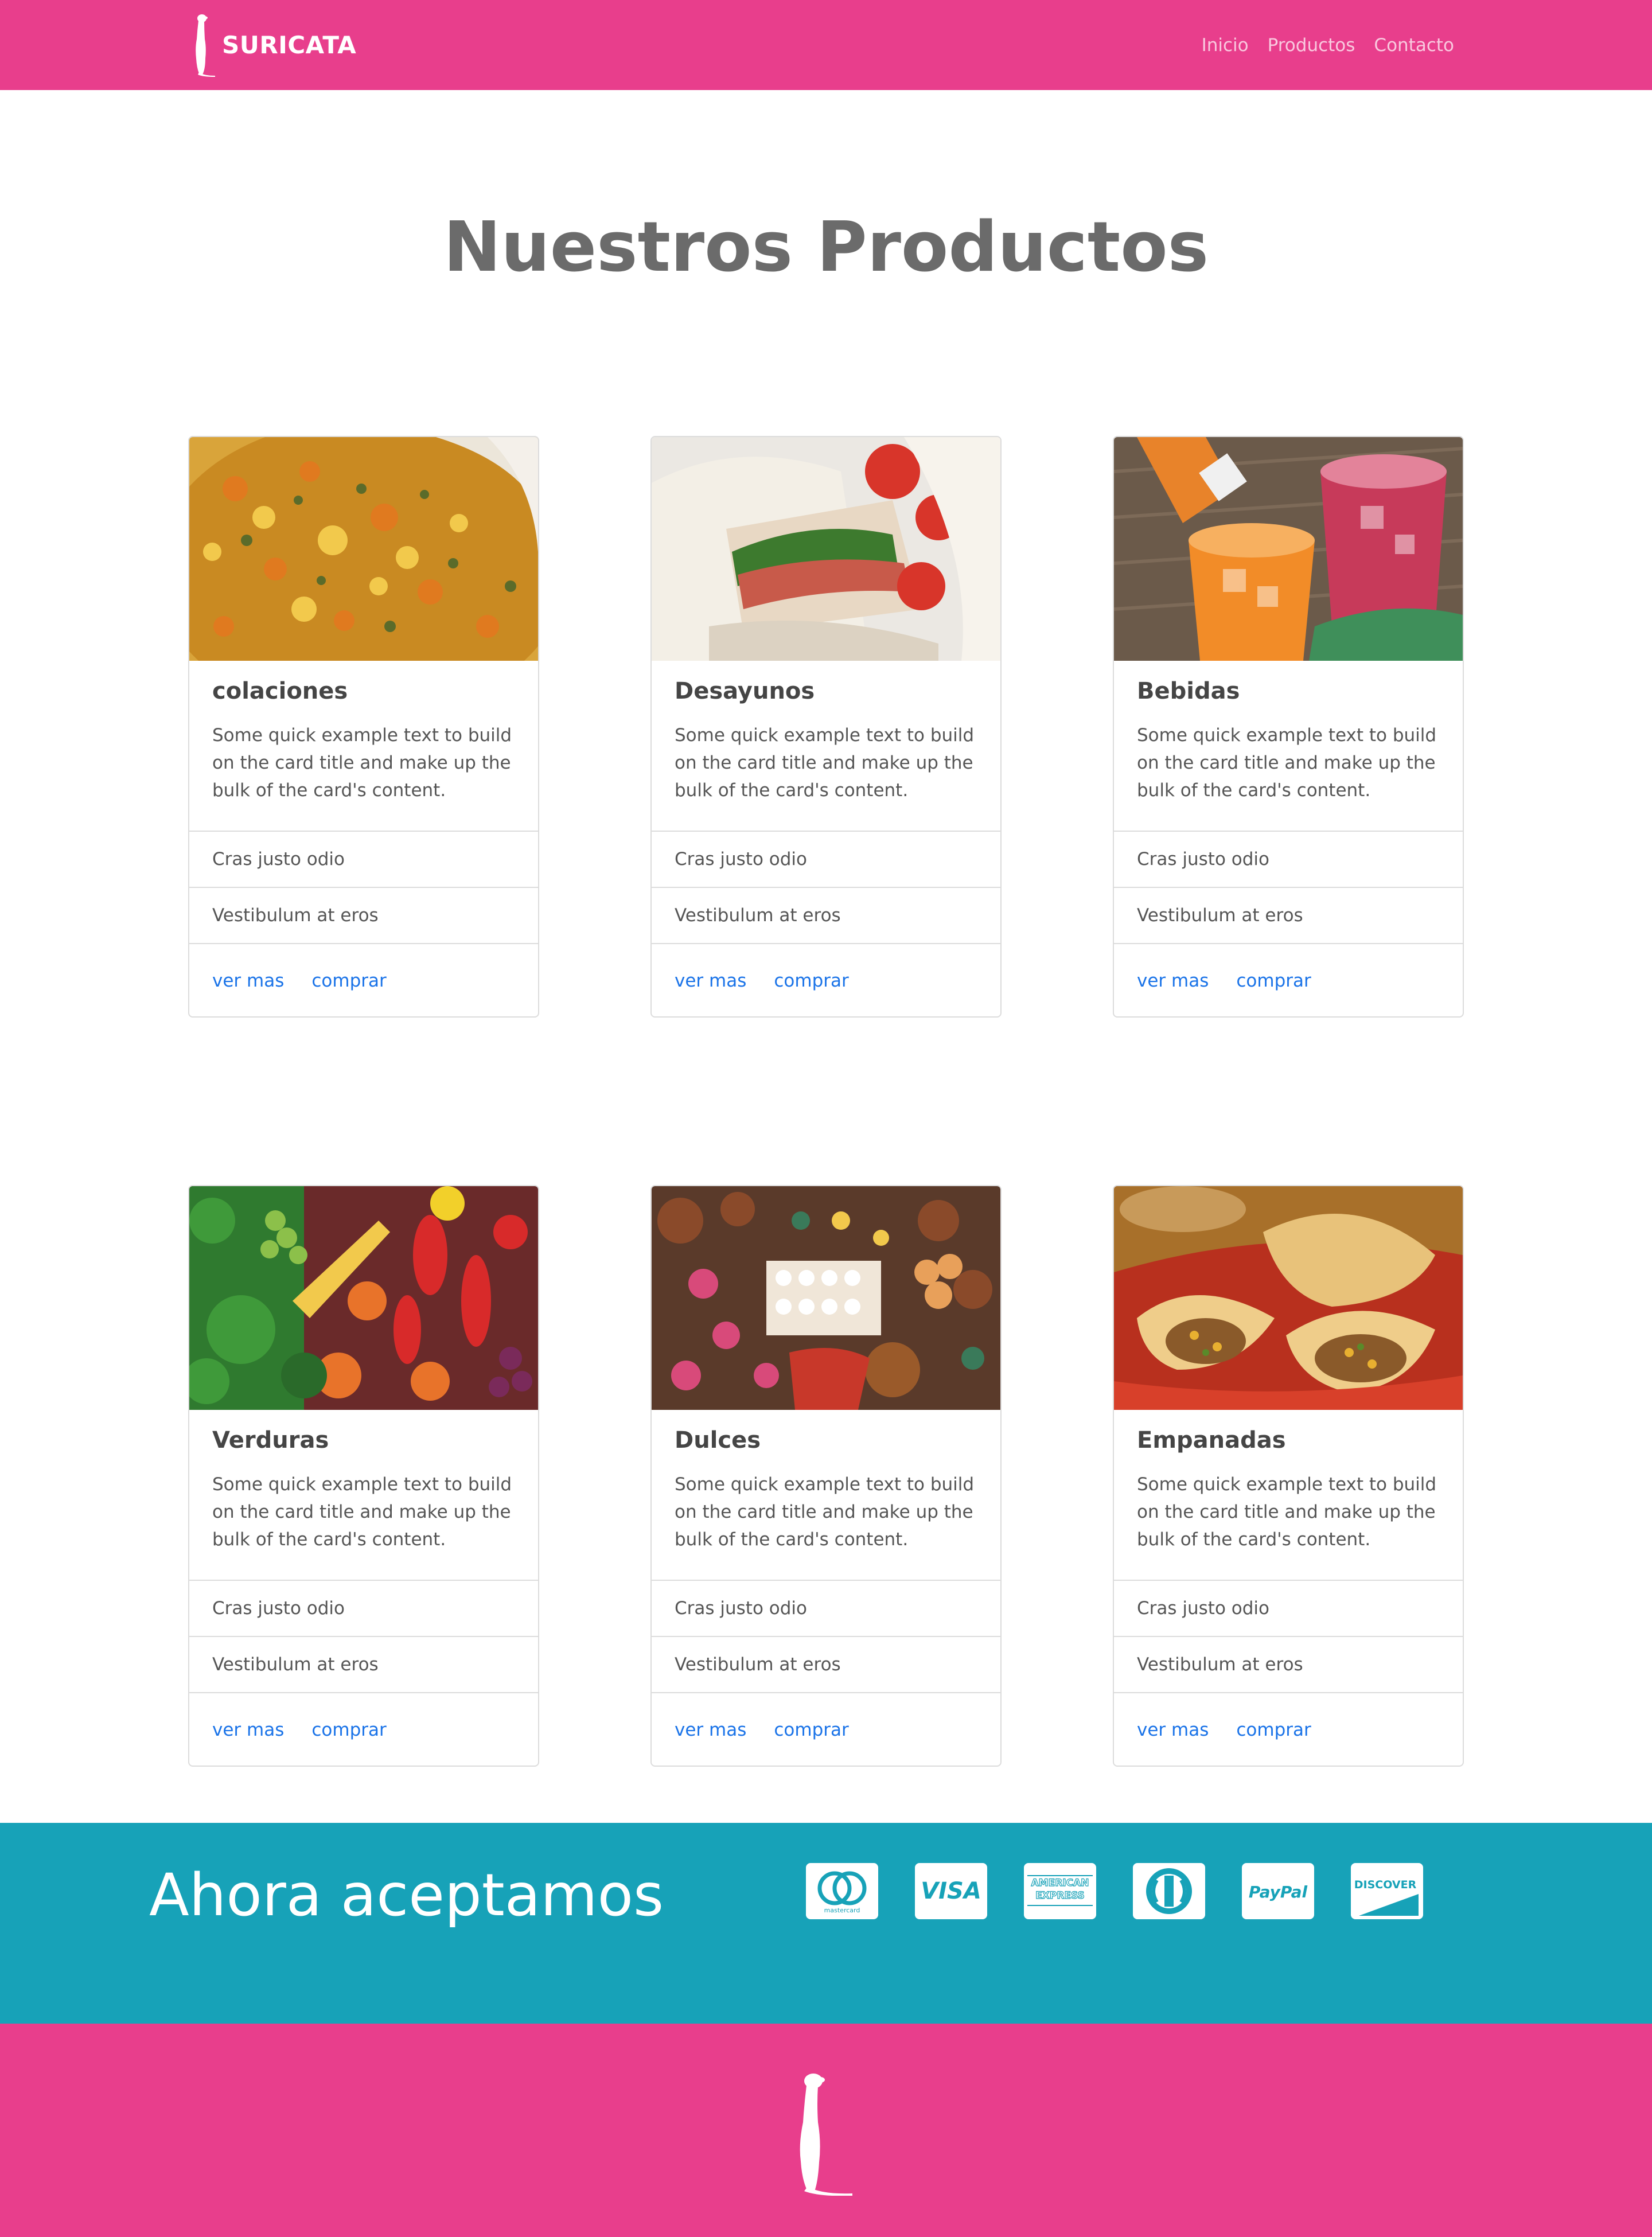 The width and height of the screenshot is (1652, 2237). I want to click on card-title: Verduras, so click(270, 1440).